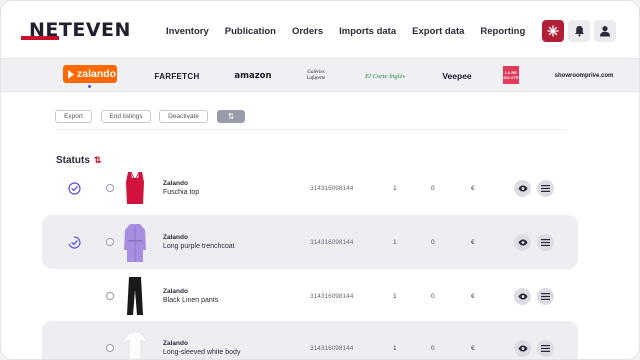 Image resolution: width=640 pixels, height=360 pixels. I want to click on pending-spinner-icon, so click(74, 242).